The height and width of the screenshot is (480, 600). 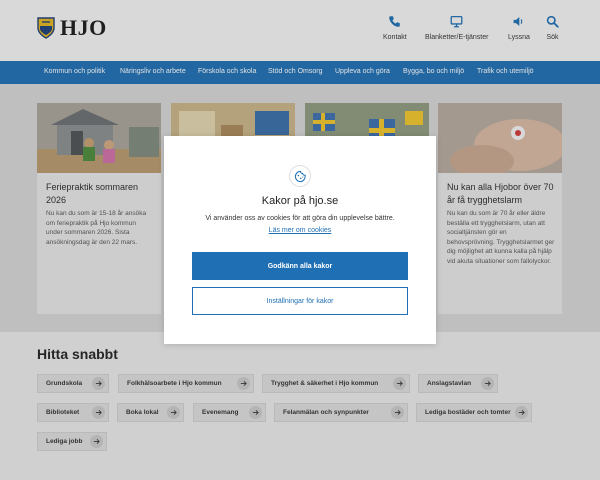 I want to click on accept-all-cookies-button: Godkänn alla kakor, so click(x=300, y=266).